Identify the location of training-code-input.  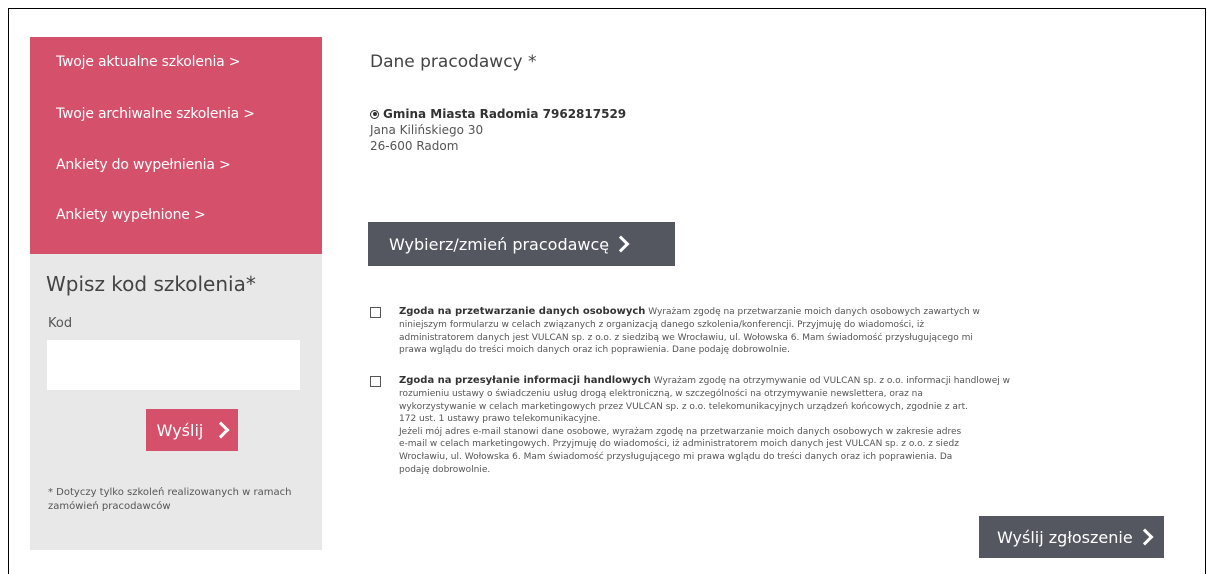
(173, 365).